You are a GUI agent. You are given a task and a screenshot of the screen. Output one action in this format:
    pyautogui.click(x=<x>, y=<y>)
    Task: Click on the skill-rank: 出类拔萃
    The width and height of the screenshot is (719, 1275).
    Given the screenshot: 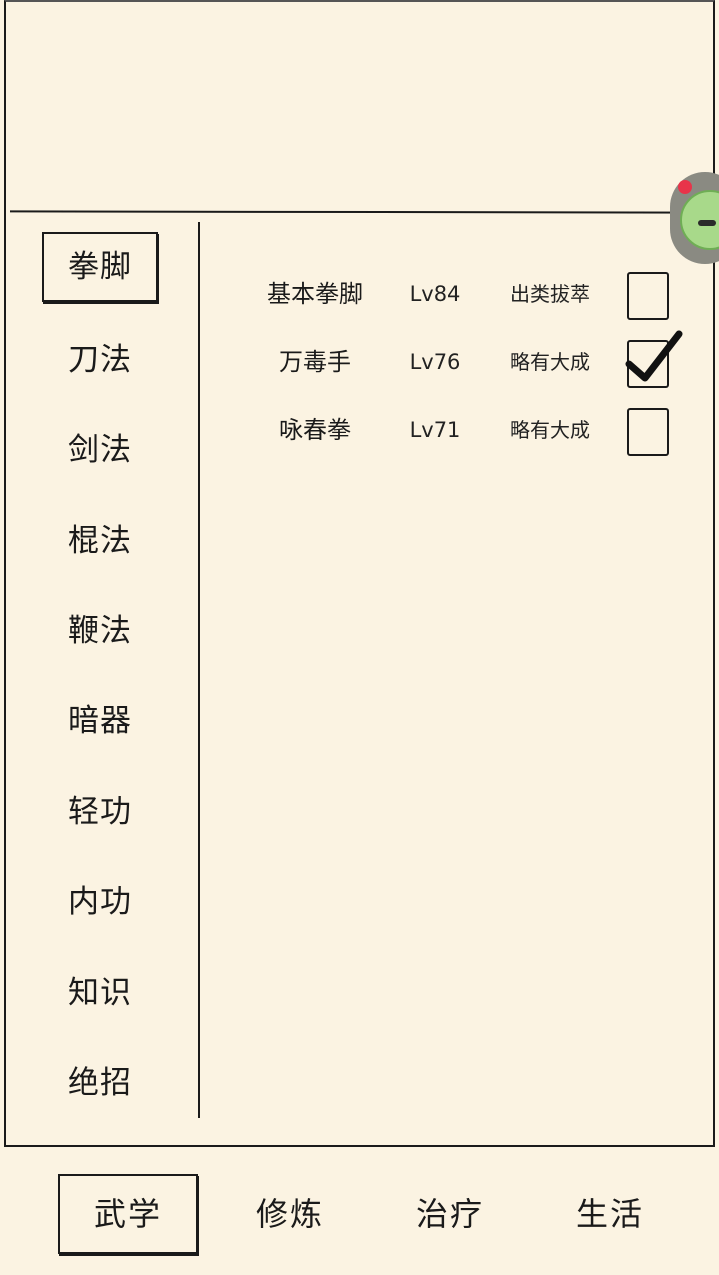 What is the action you would take?
    pyautogui.click(x=550, y=294)
    